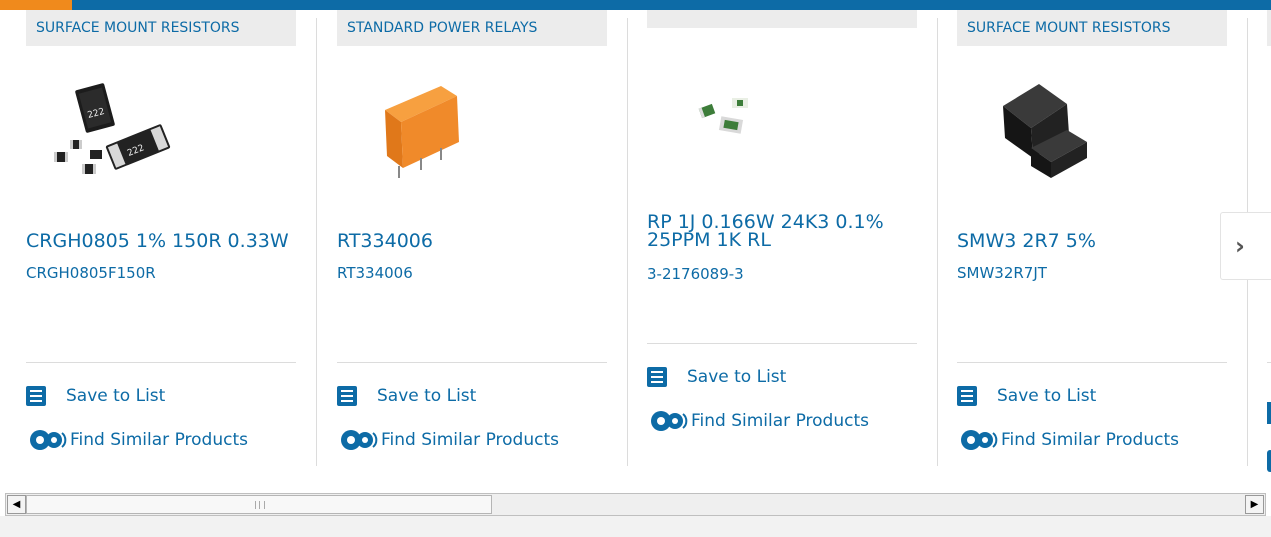 The width and height of the screenshot is (1271, 537). What do you see at coordinates (726, 117) in the screenshot?
I see `chip-resistors-image` at bounding box center [726, 117].